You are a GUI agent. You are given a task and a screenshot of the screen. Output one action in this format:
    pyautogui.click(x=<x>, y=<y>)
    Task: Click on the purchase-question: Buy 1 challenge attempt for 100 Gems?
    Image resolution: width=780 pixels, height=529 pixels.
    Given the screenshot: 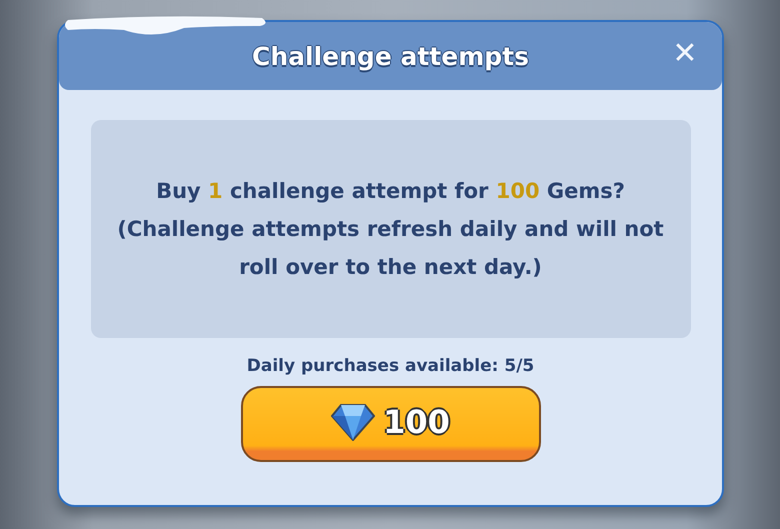 What is the action you would take?
    pyautogui.click(x=390, y=191)
    